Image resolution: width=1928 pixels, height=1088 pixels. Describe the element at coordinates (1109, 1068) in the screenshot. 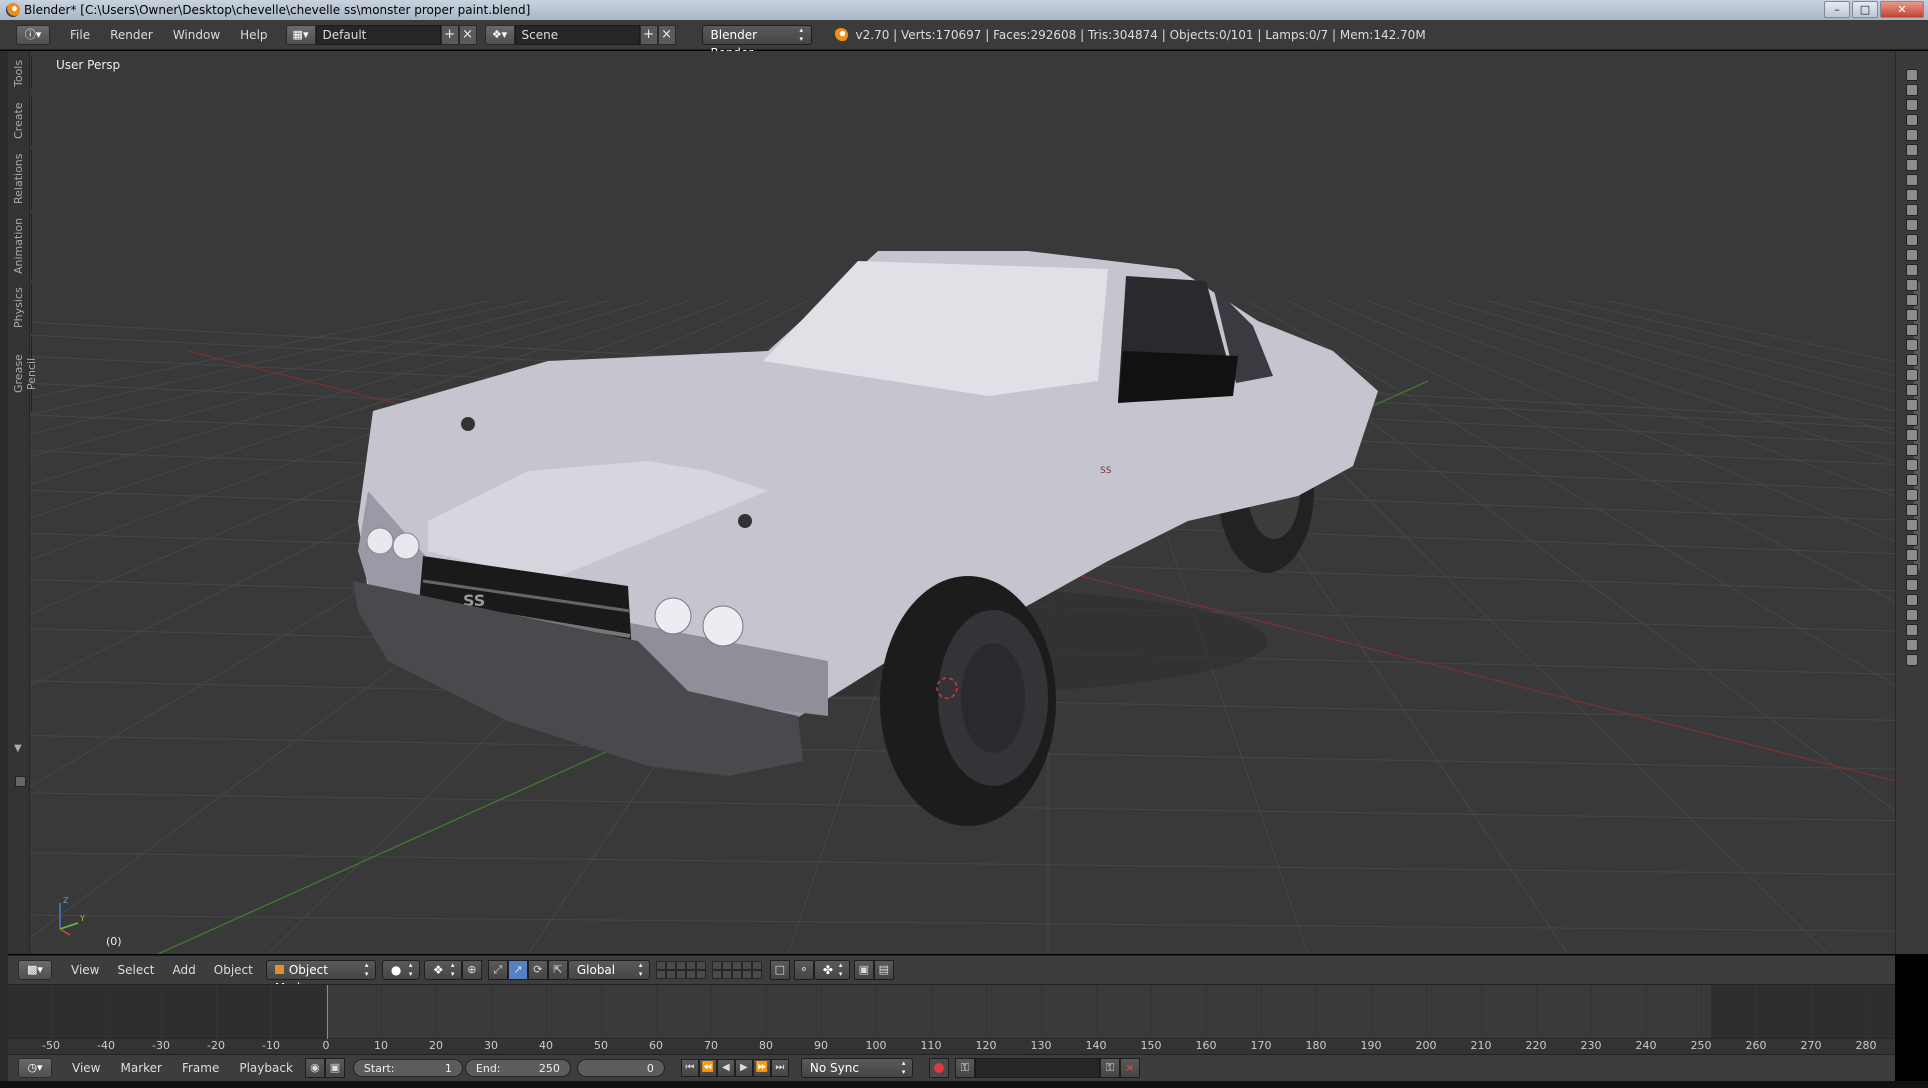

I see `insert-keyframe-icon: ⚿` at that location.